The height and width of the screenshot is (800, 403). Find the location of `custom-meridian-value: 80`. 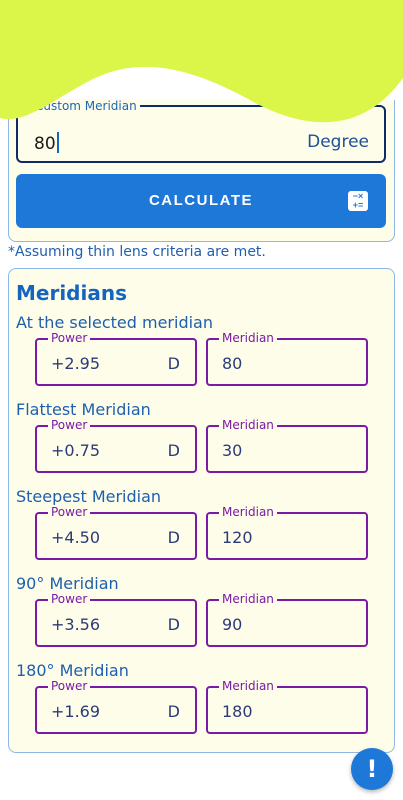

custom-meridian-value: 80 is located at coordinates (46, 143).